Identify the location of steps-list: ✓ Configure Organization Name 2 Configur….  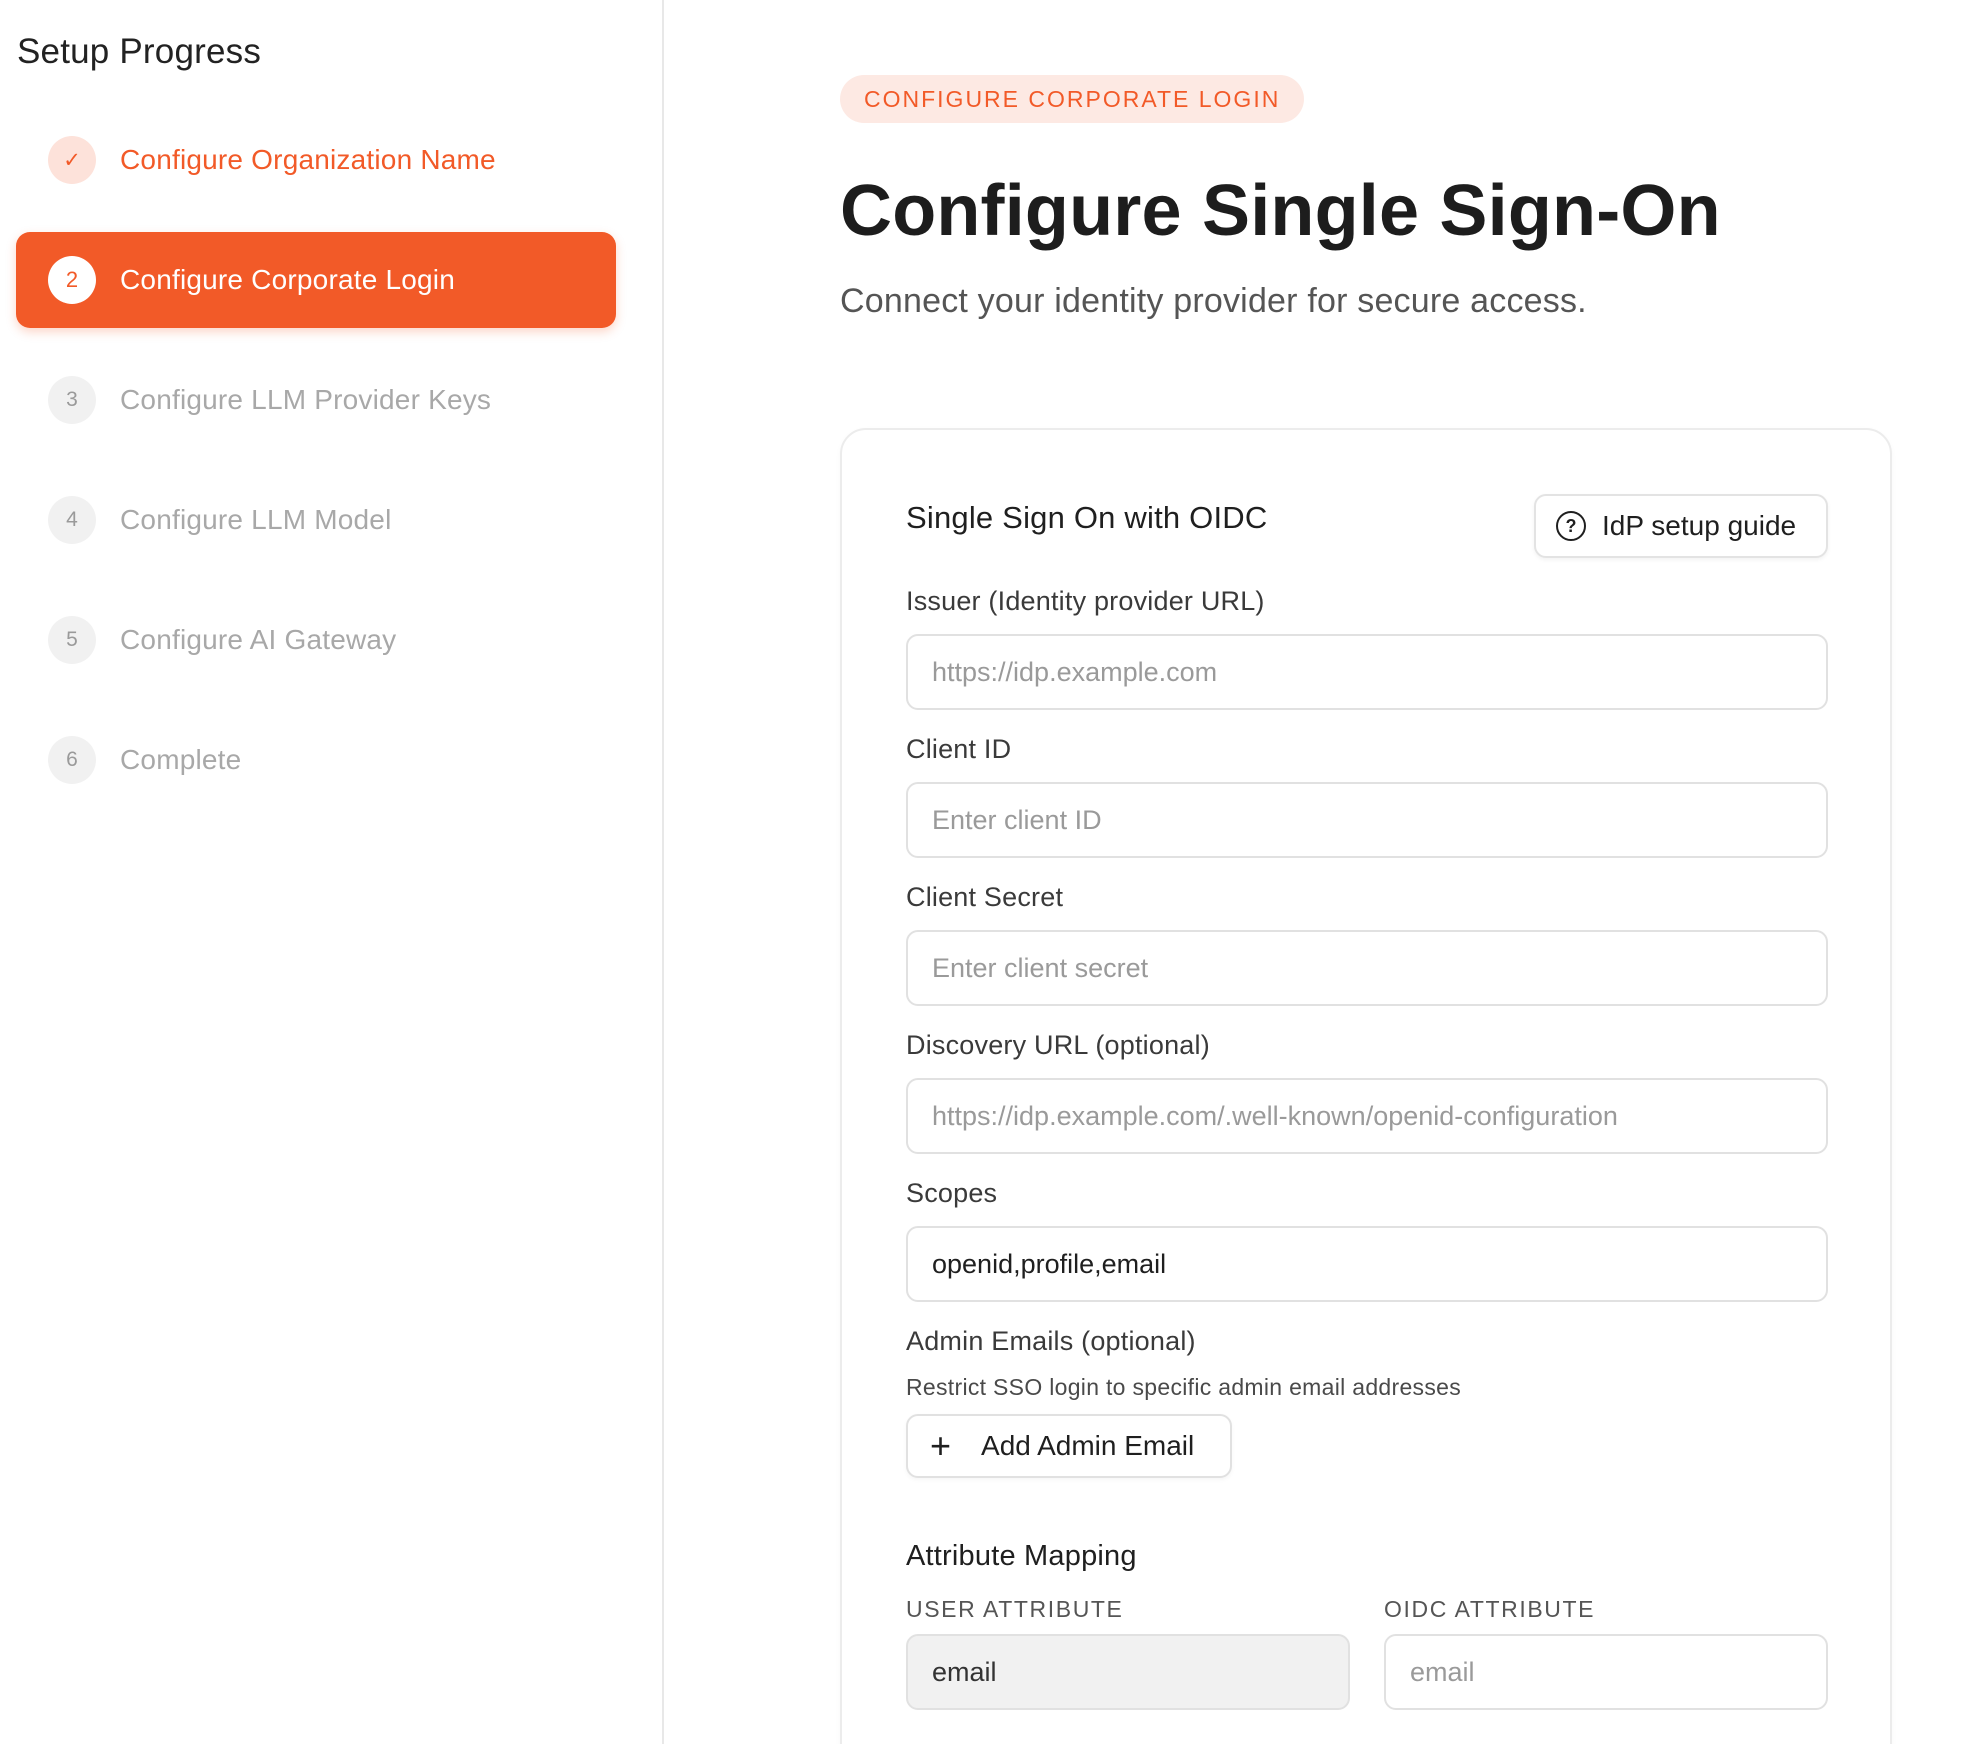
(316, 472).